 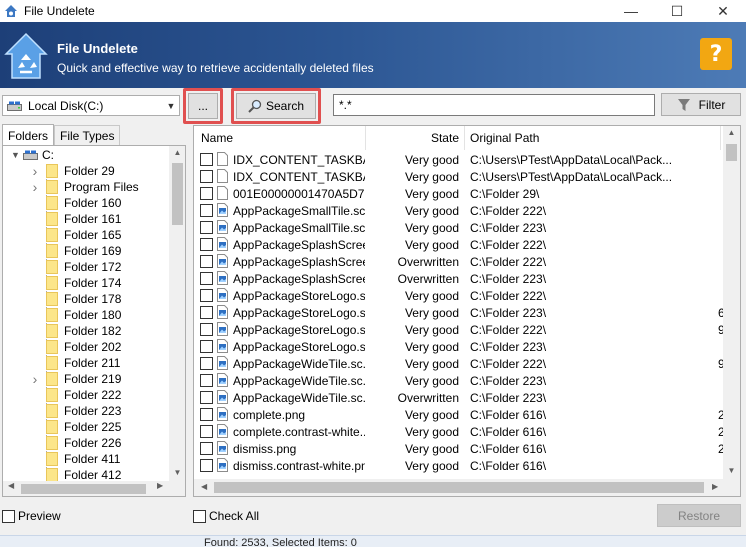 I want to click on tree-item: Folder 160, so click(x=75, y=203).